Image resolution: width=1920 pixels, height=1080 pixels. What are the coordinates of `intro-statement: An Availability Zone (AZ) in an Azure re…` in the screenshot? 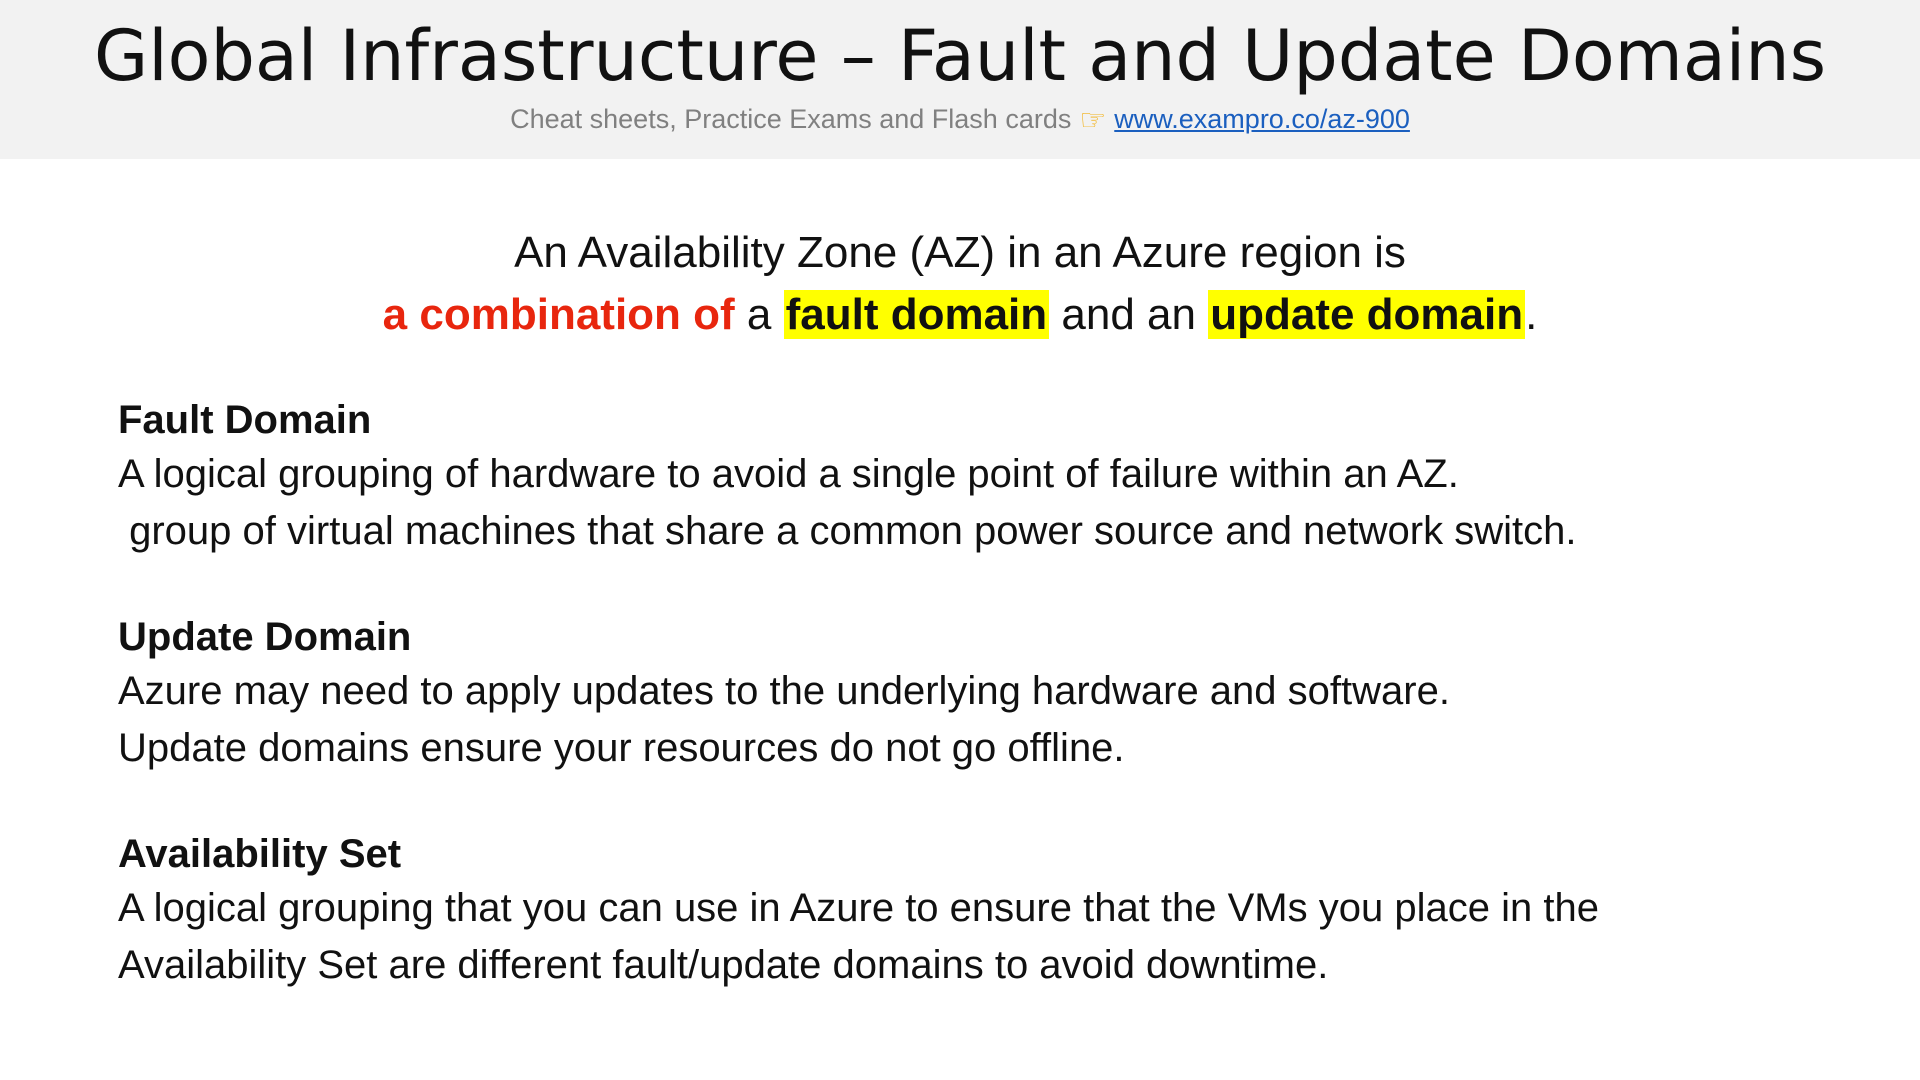 It's located at (960, 284).